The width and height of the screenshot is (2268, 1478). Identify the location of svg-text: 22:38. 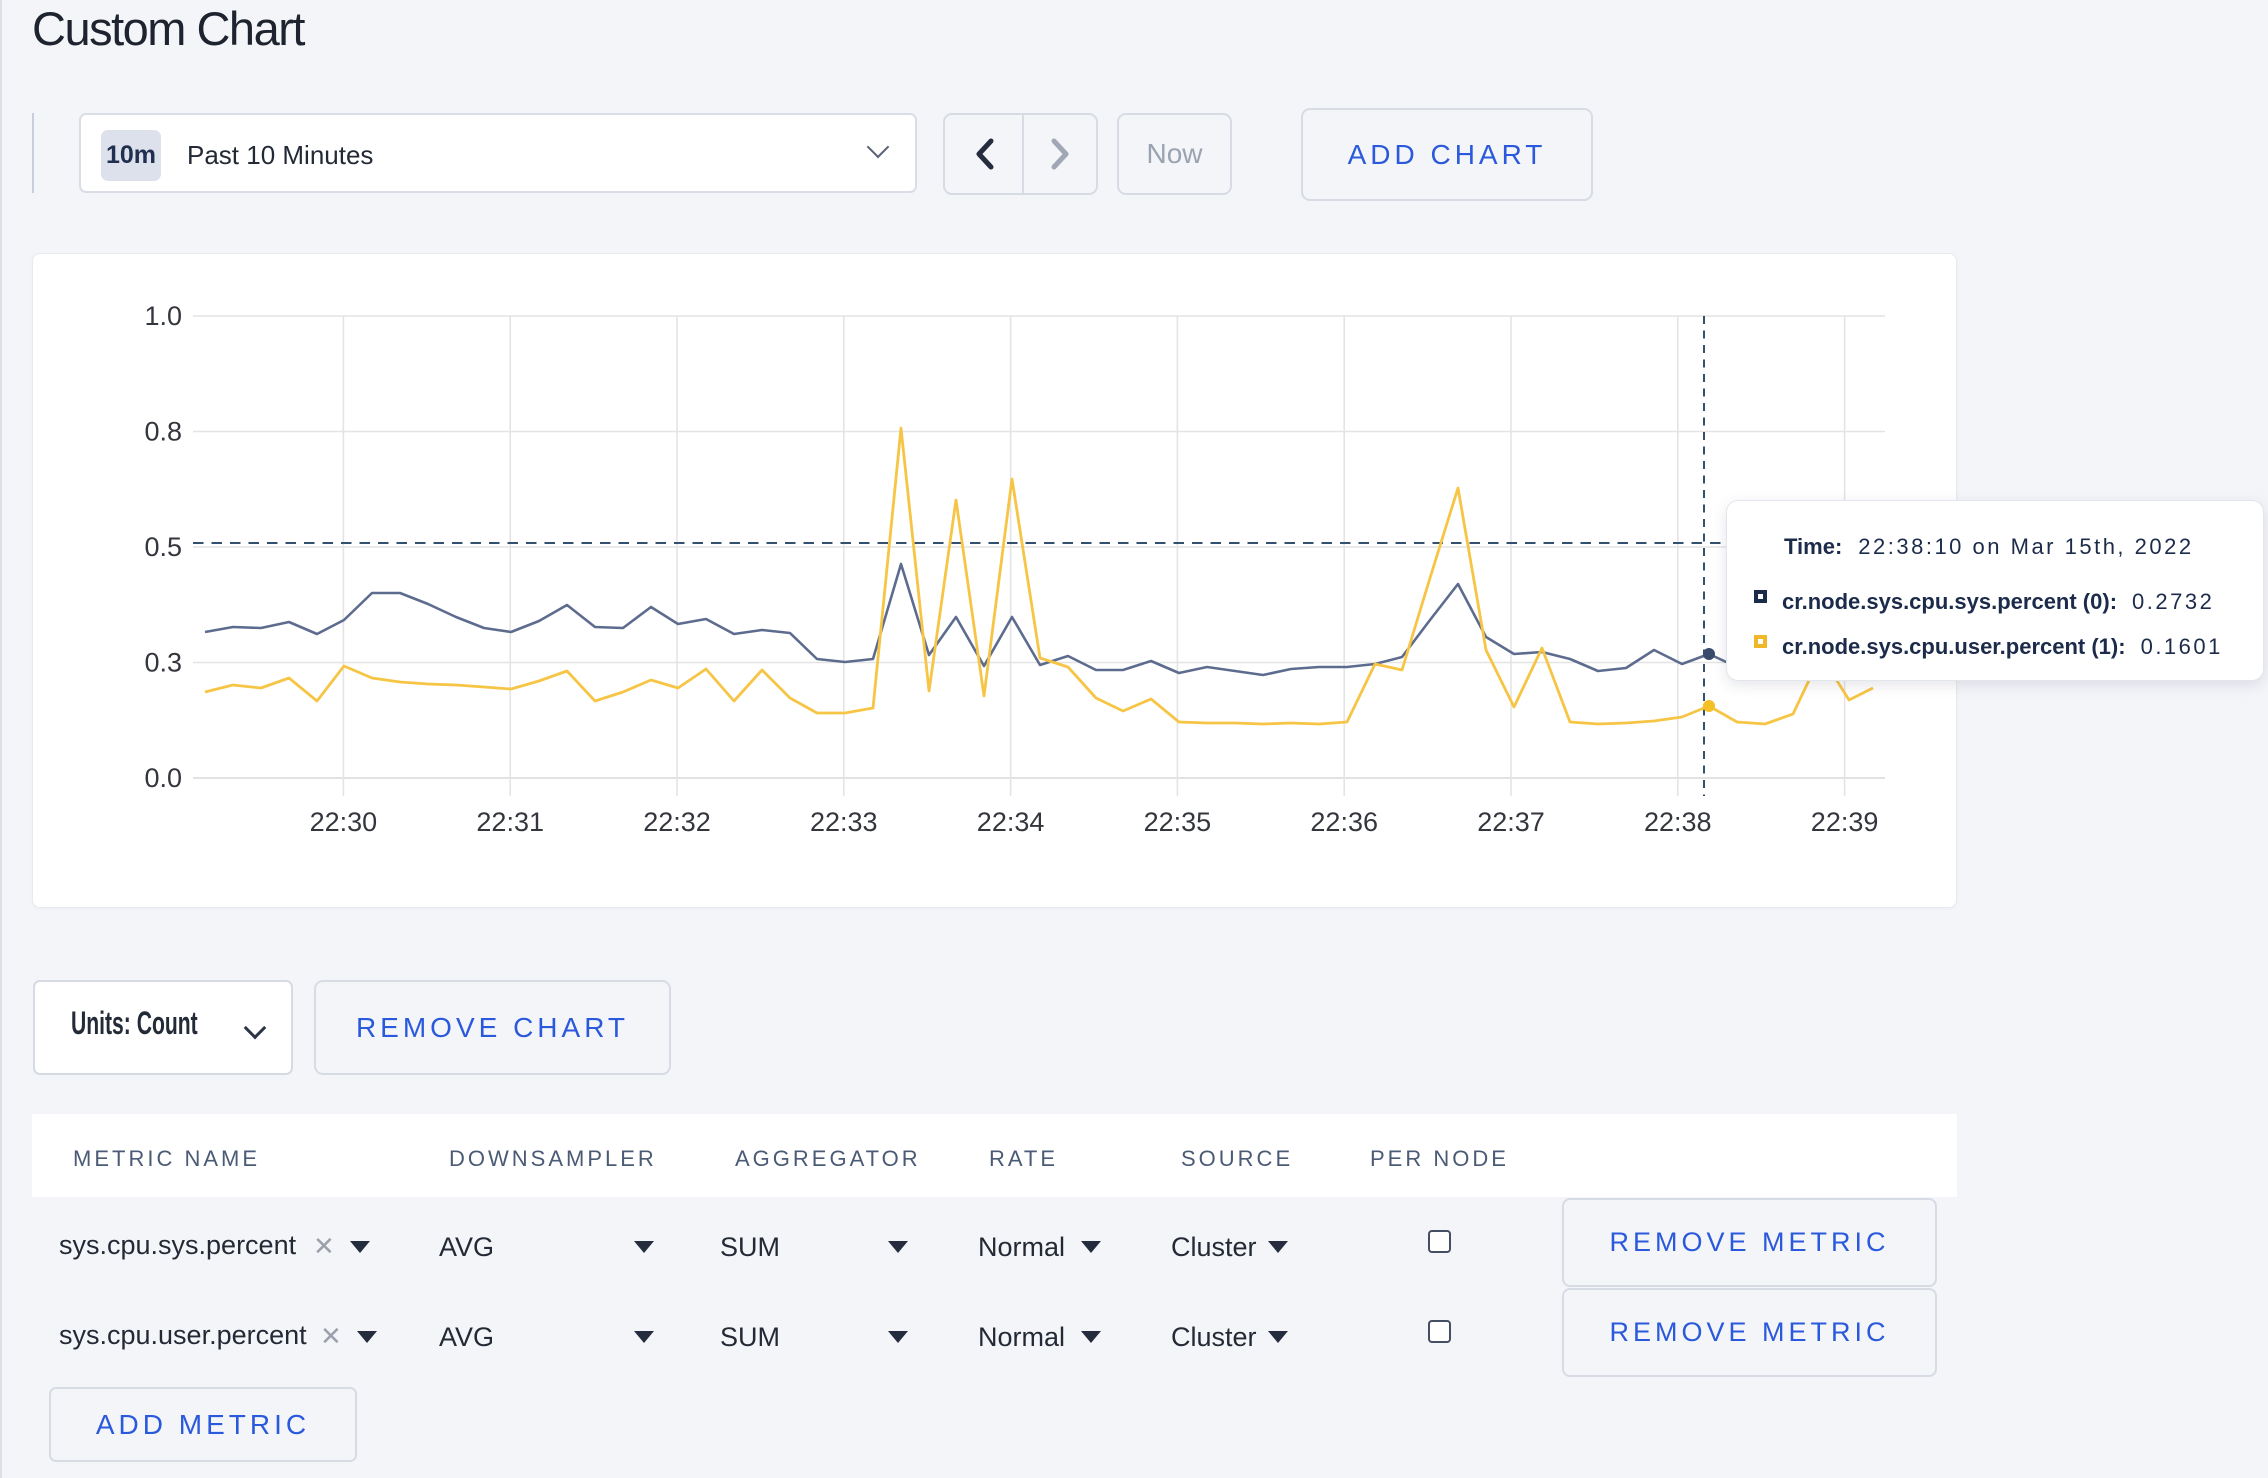
(1678, 822).